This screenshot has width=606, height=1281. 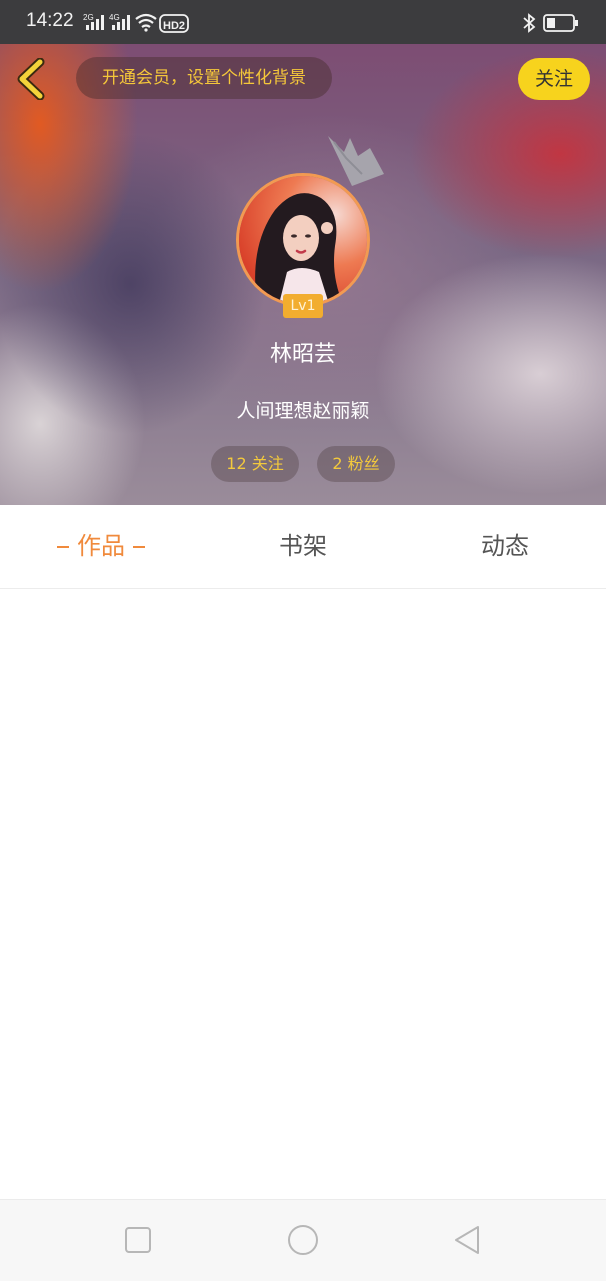 What do you see at coordinates (114, 17) in the screenshot?
I see `network-type-4g: 4G` at bounding box center [114, 17].